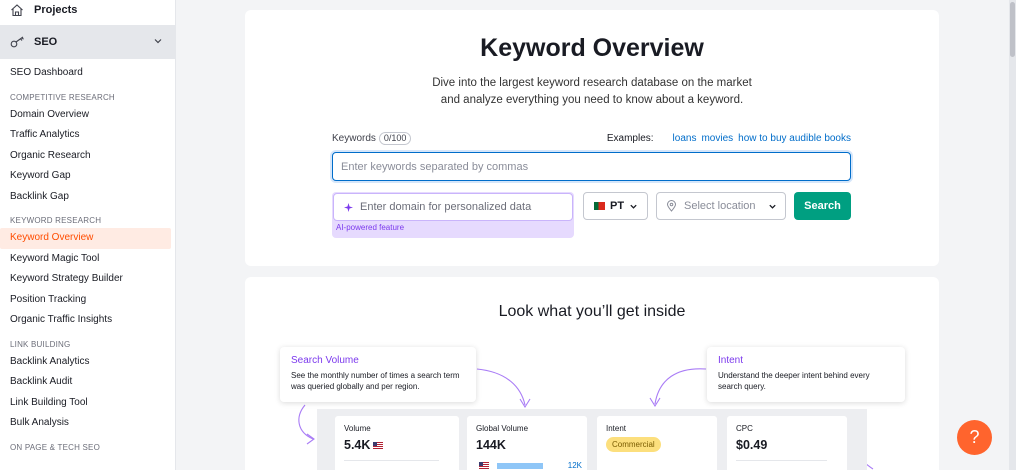  Describe the element at coordinates (671, 206) in the screenshot. I see `location-pin-icon` at that location.